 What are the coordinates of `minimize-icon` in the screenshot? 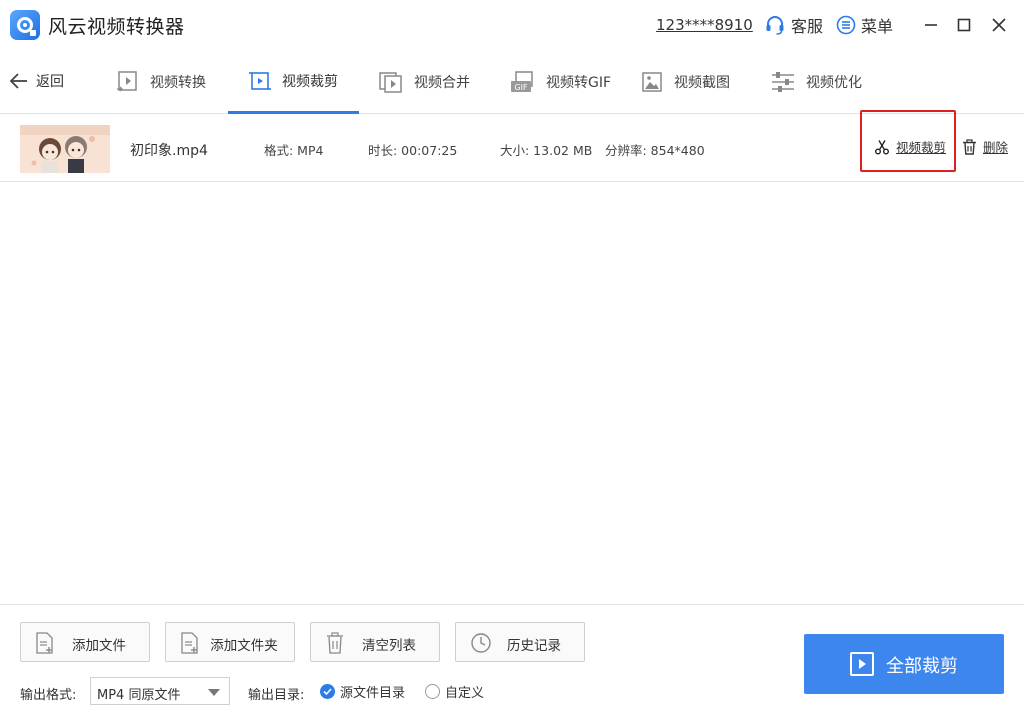 It's located at (931, 25).